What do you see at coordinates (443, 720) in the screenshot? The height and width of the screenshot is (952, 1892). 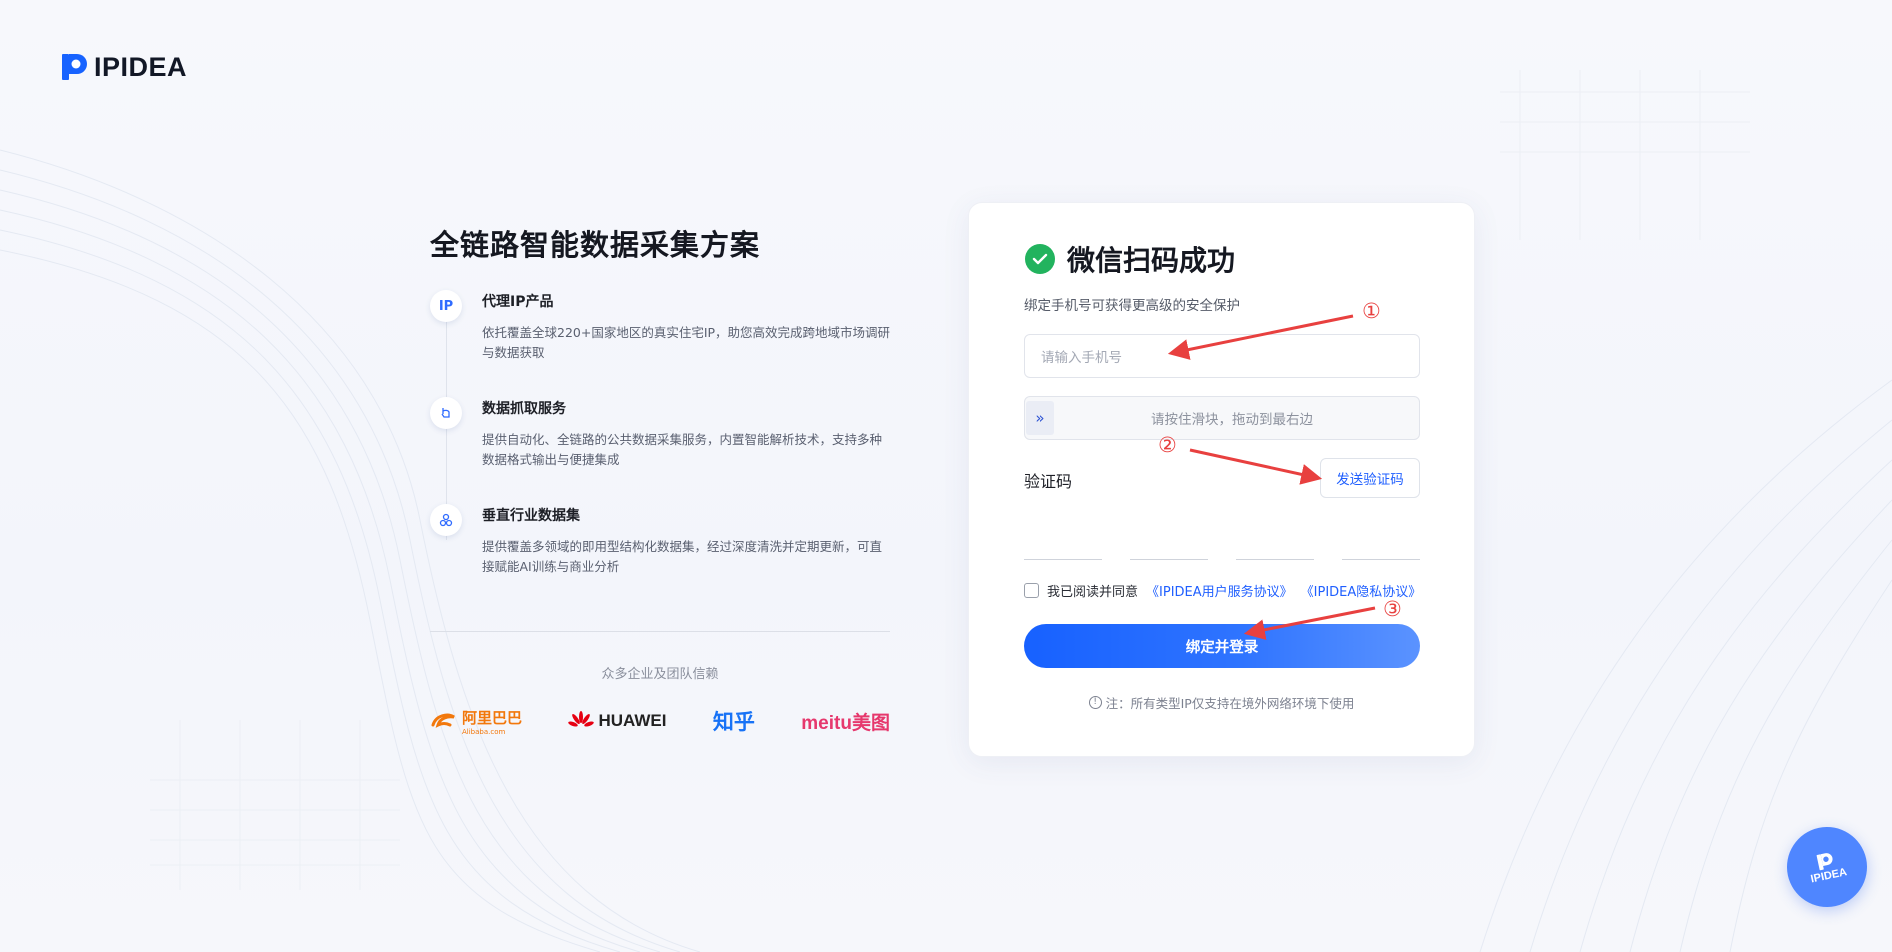 I see `alibaba-icon` at bounding box center [443, 720].